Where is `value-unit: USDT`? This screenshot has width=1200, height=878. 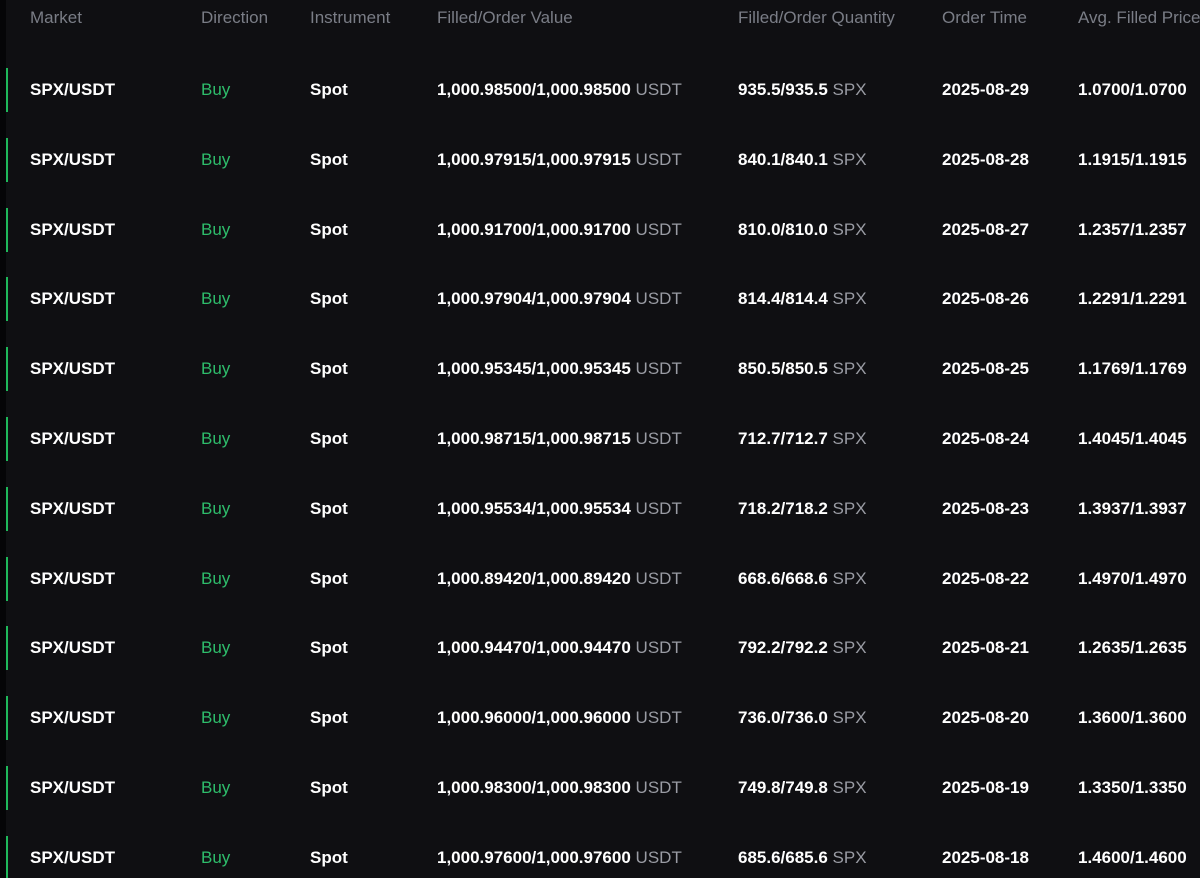
value-unit: USDT is located at coordinates (658, 857).